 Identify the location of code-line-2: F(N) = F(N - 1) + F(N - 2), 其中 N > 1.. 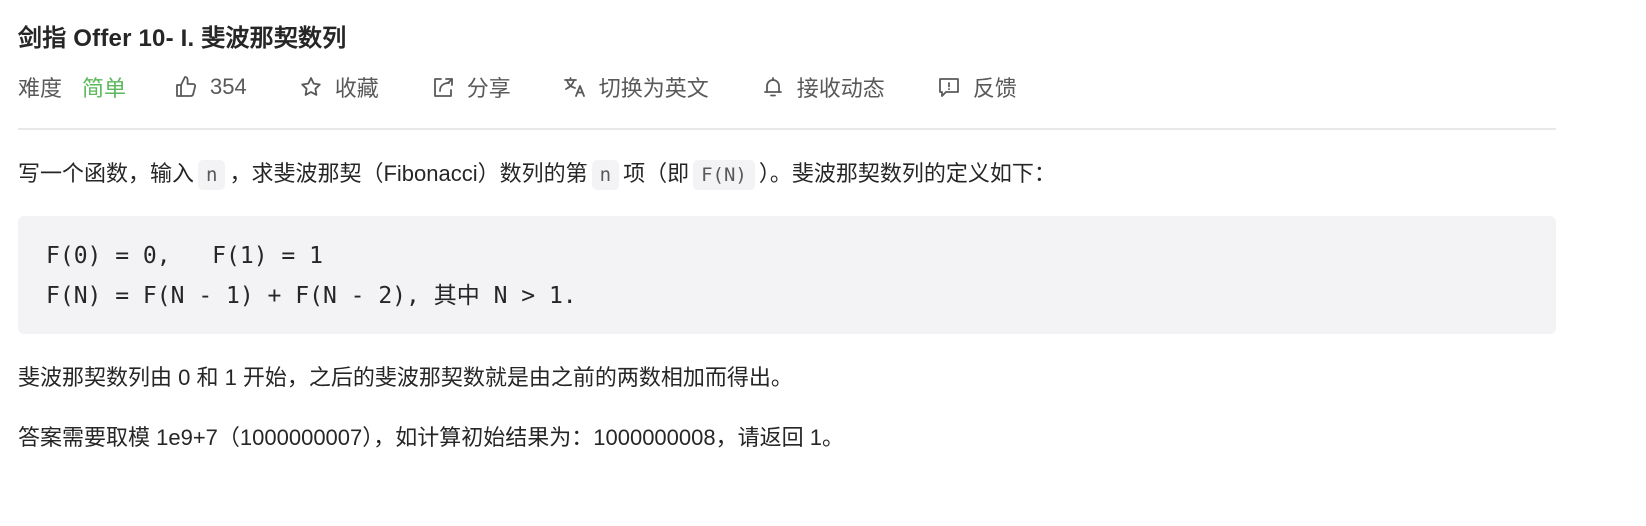
(311, 296).